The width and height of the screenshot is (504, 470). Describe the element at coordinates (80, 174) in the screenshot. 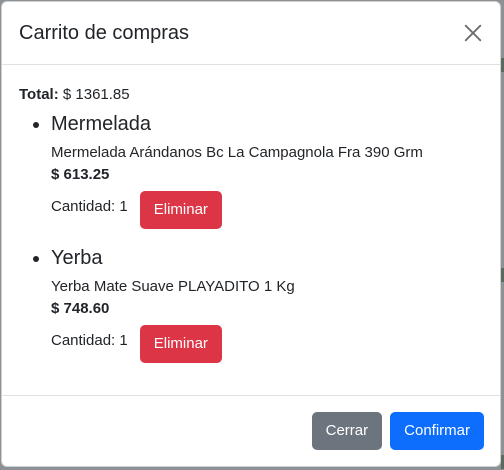

I see `item-price: $ 613.25` at that location.